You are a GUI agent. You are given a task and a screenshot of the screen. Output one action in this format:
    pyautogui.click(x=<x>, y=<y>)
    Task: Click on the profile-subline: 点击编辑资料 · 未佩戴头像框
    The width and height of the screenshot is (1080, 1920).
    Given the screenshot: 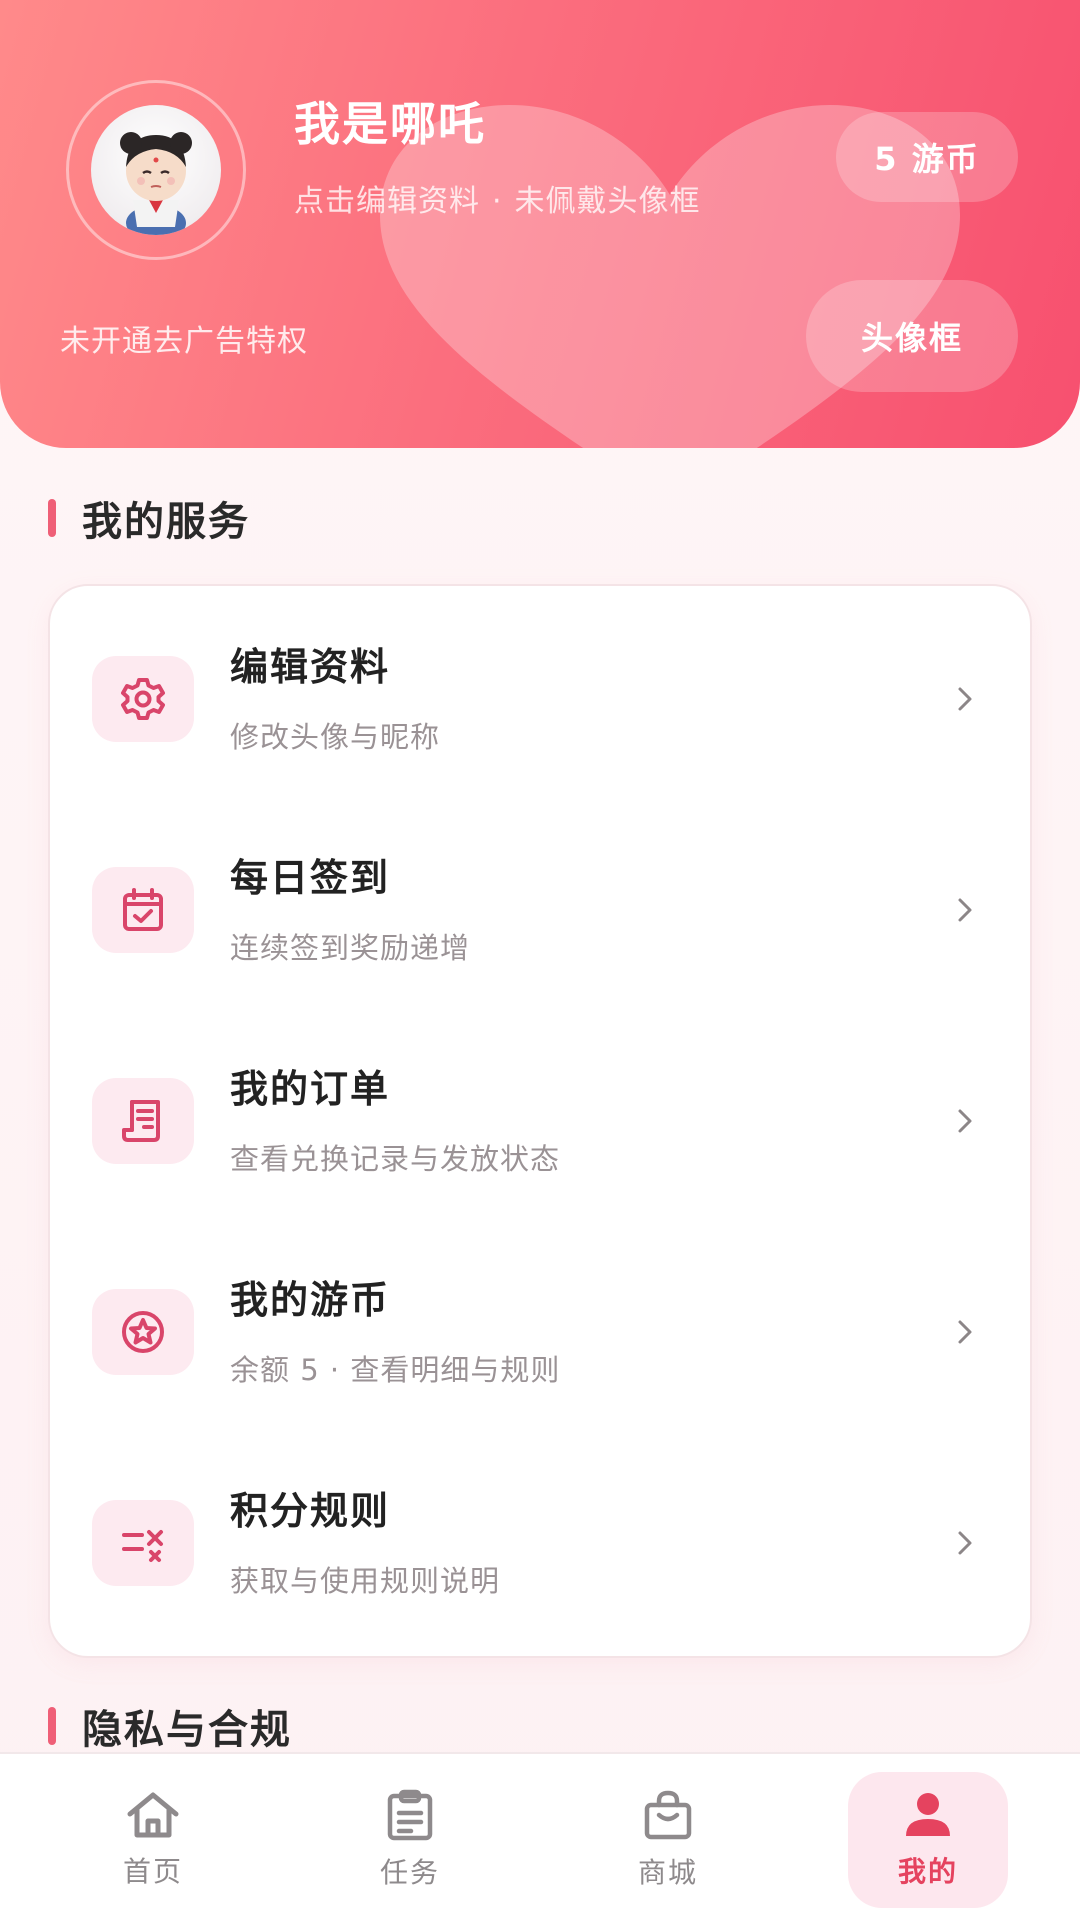 What is the action you would take?
    pyautogui.click(x=497, y=198)
    